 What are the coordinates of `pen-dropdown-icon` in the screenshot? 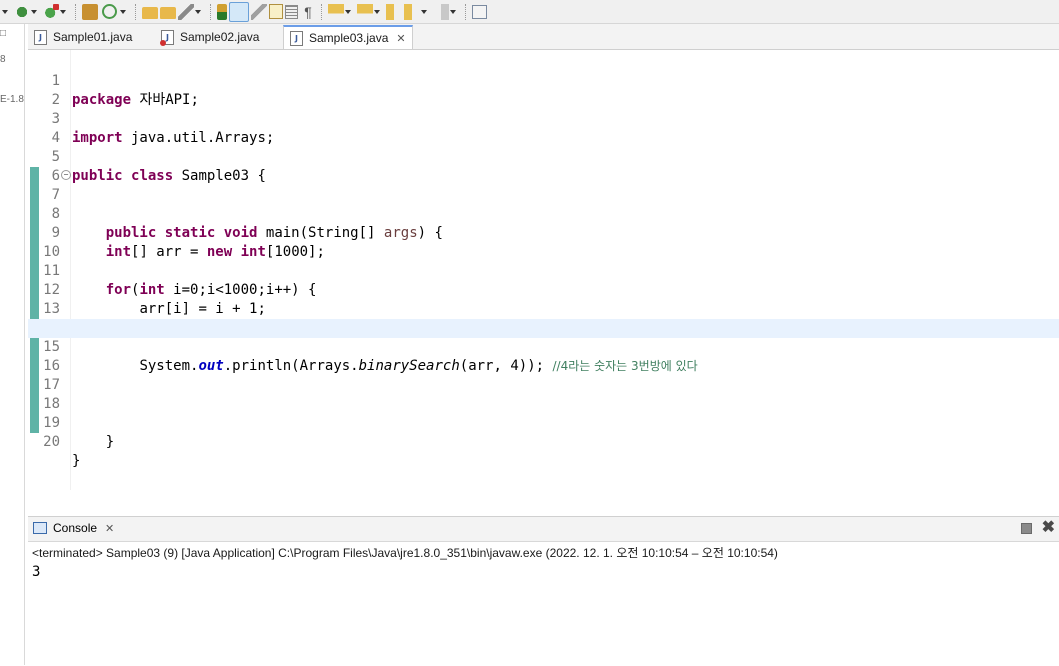 It's located at (198, 12).